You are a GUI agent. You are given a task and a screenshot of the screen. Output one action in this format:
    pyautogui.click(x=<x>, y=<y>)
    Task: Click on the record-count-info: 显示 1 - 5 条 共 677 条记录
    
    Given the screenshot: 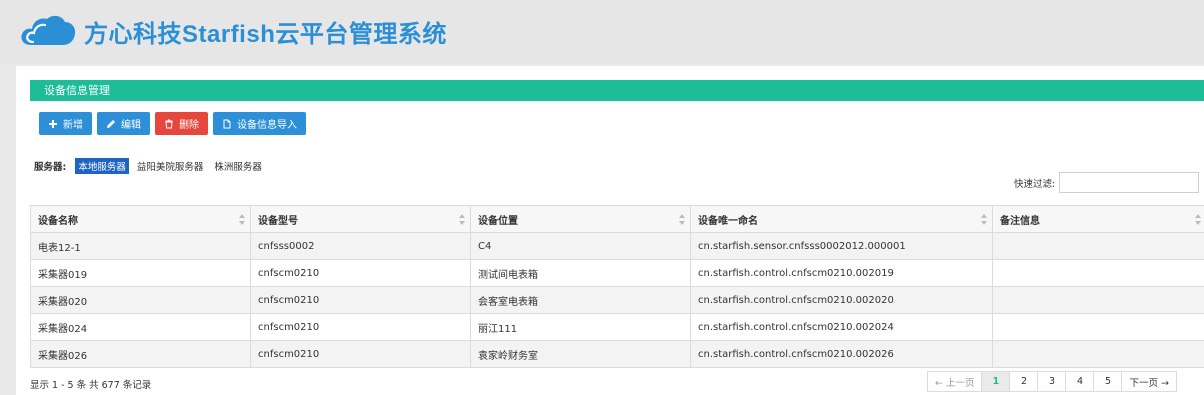 What is the action you would take?
    pyautogui.click(x=91, y=385)
    